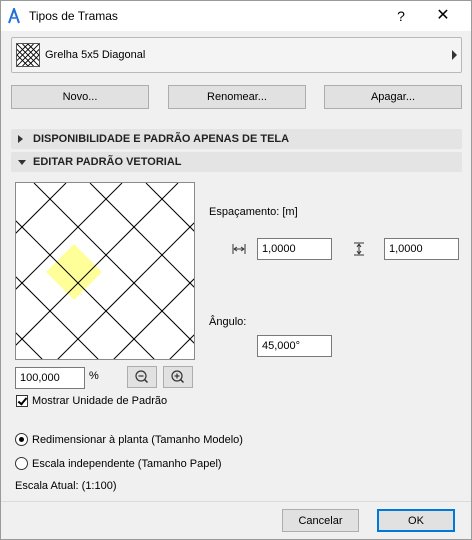  I want to click on zoom-out-button, so click(142, 377).